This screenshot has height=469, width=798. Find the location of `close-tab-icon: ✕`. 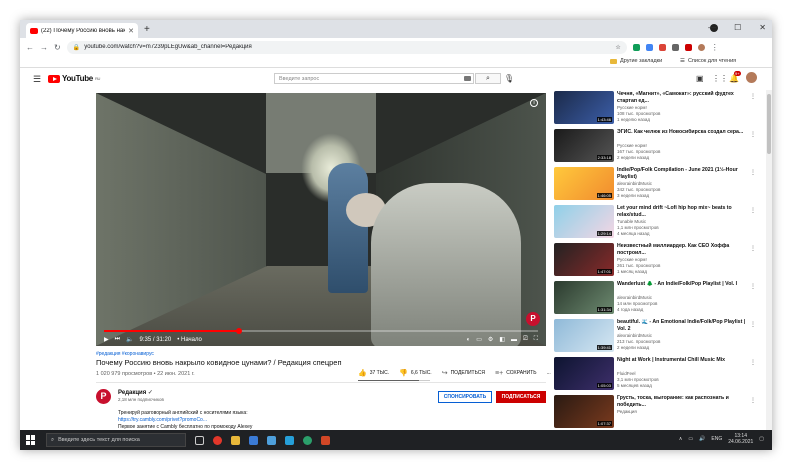

close-tab-icon: ✕ is located at coordinates (131, 31).